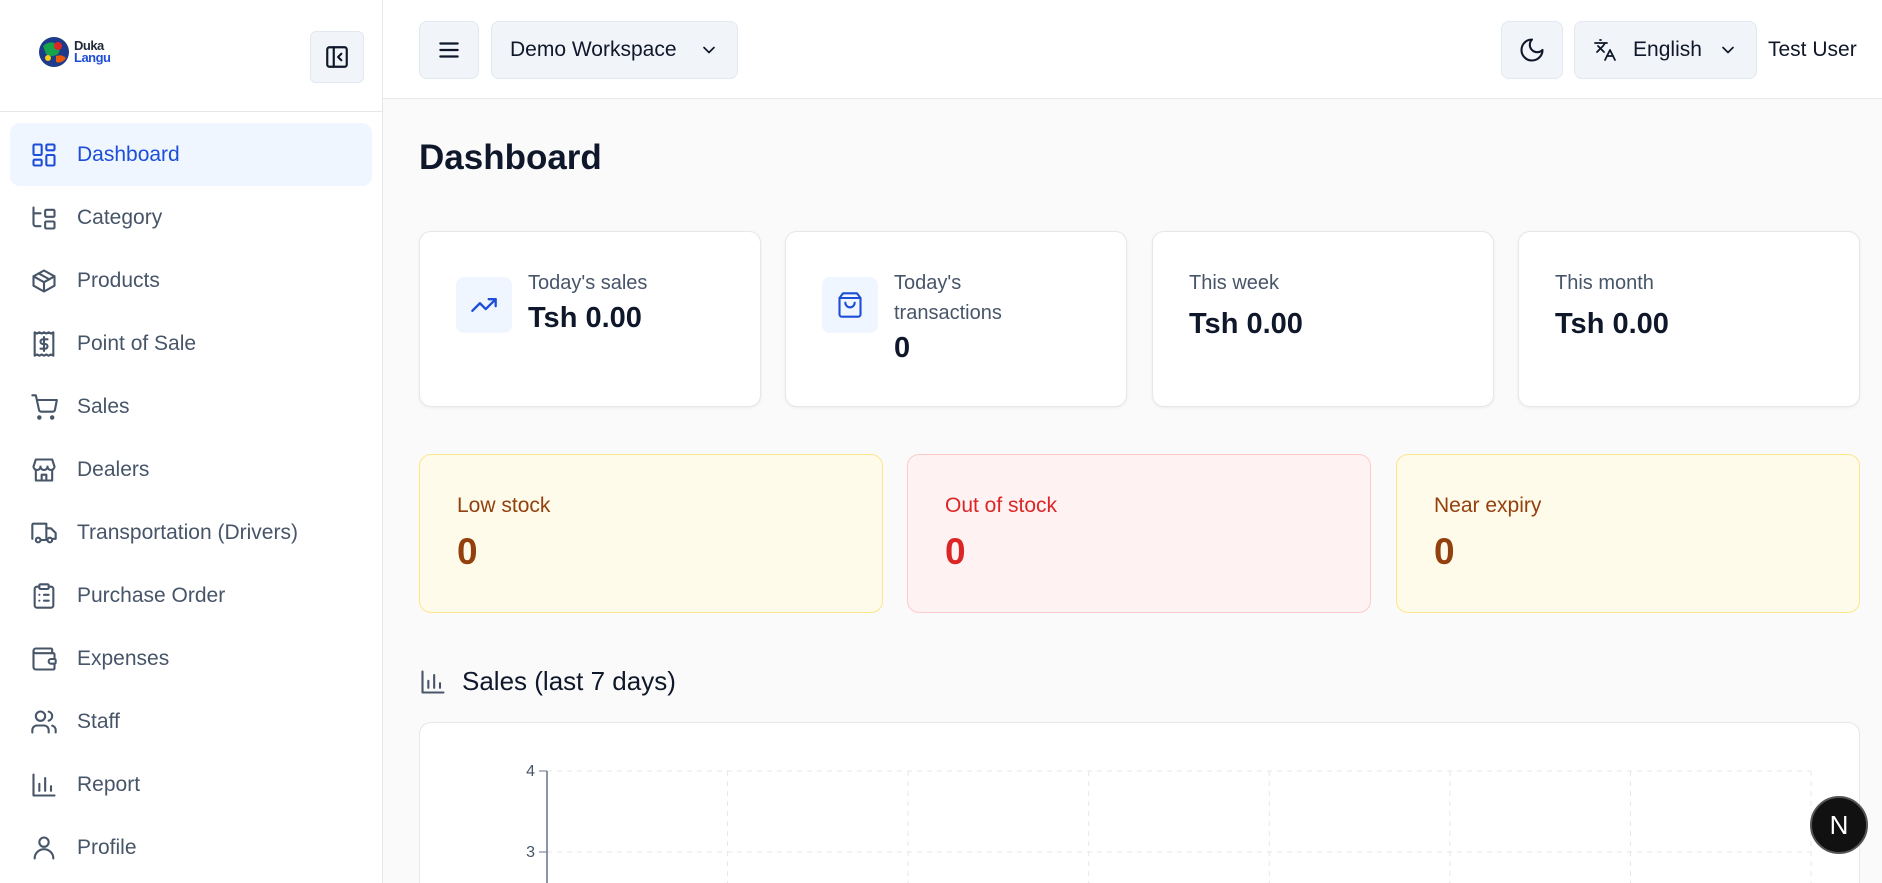  What do you see at coordinates (1488, 505) in the screenshot?
I see `alert-label: Near expiry` at bounding box center [1488, 505].